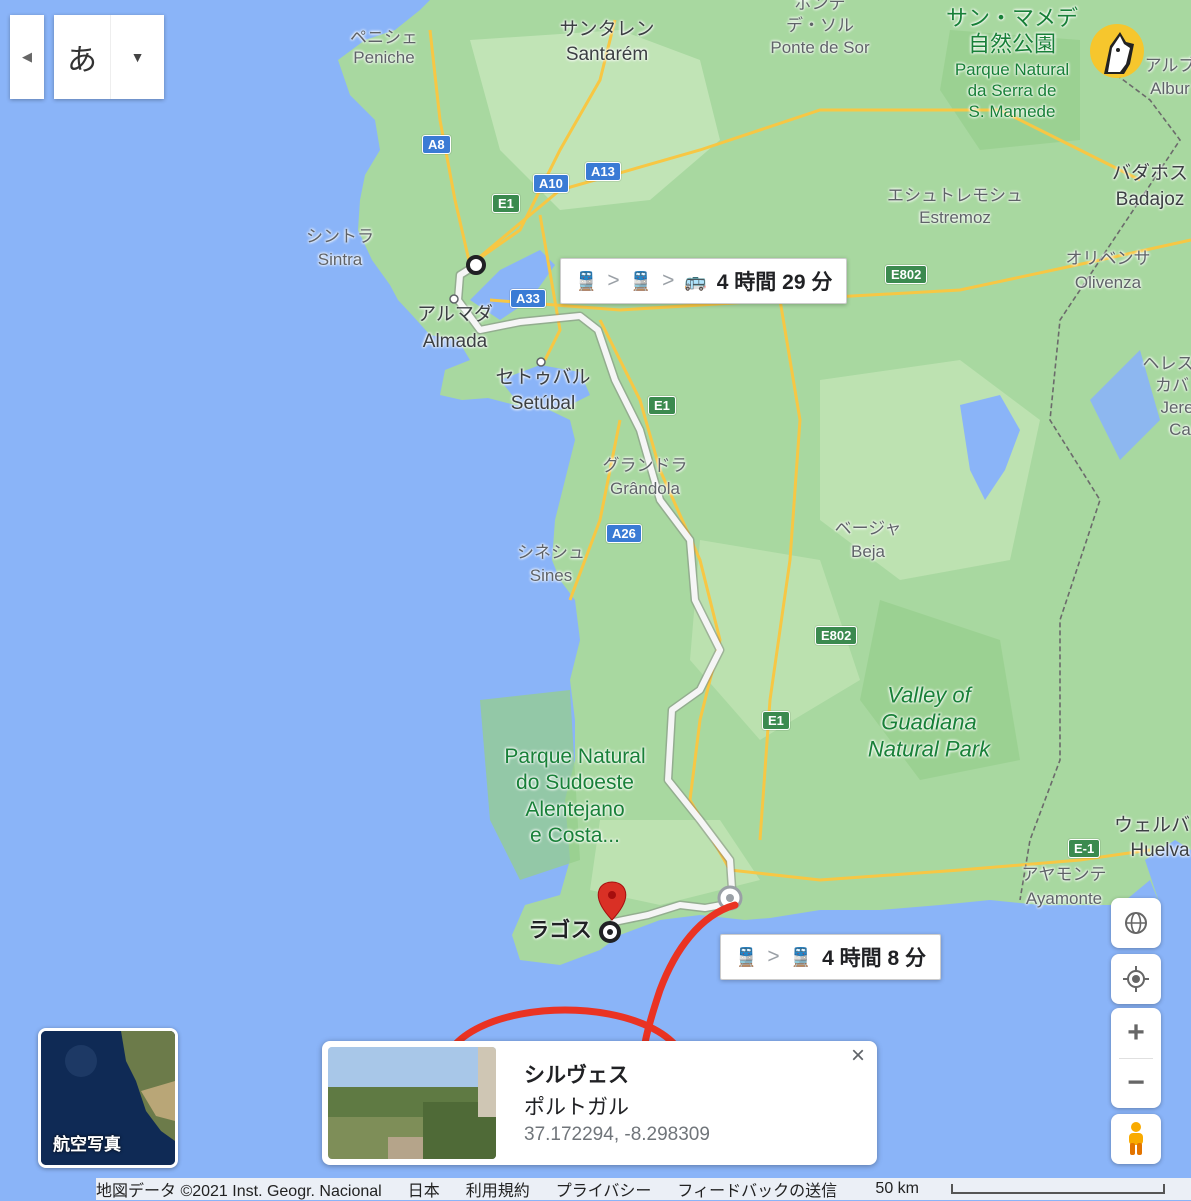  I want to click on map-label-alb: Albur, so click(1170, 89).